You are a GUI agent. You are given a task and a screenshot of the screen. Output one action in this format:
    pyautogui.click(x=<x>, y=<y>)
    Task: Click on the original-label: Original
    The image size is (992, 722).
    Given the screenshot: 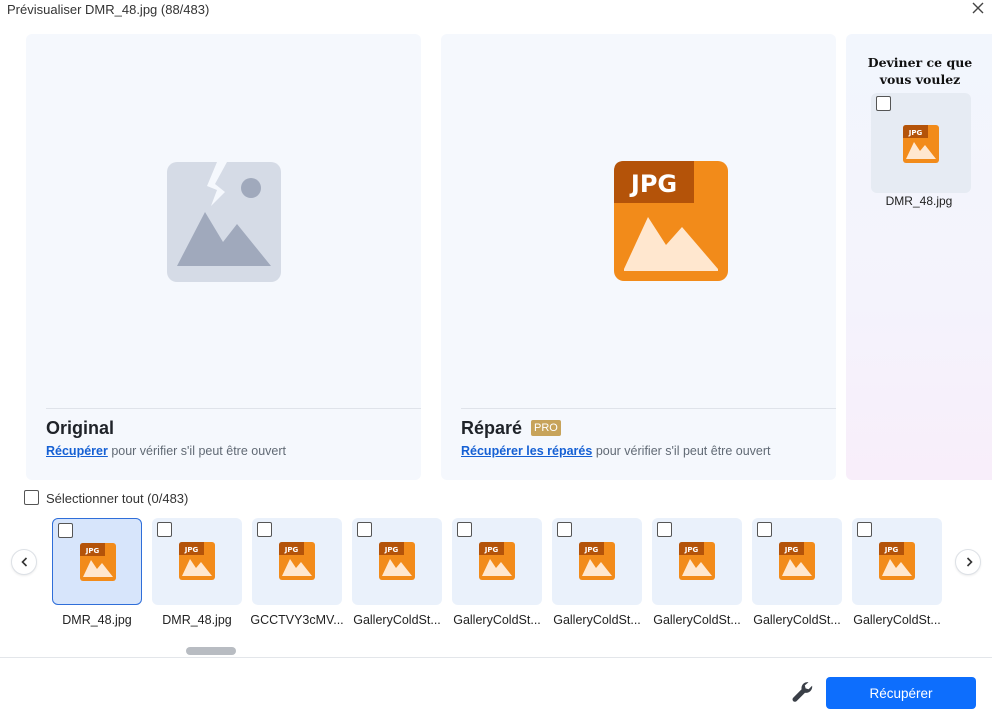 What is the action you would take?
    pyautogui.click(x=80, y=428)
    